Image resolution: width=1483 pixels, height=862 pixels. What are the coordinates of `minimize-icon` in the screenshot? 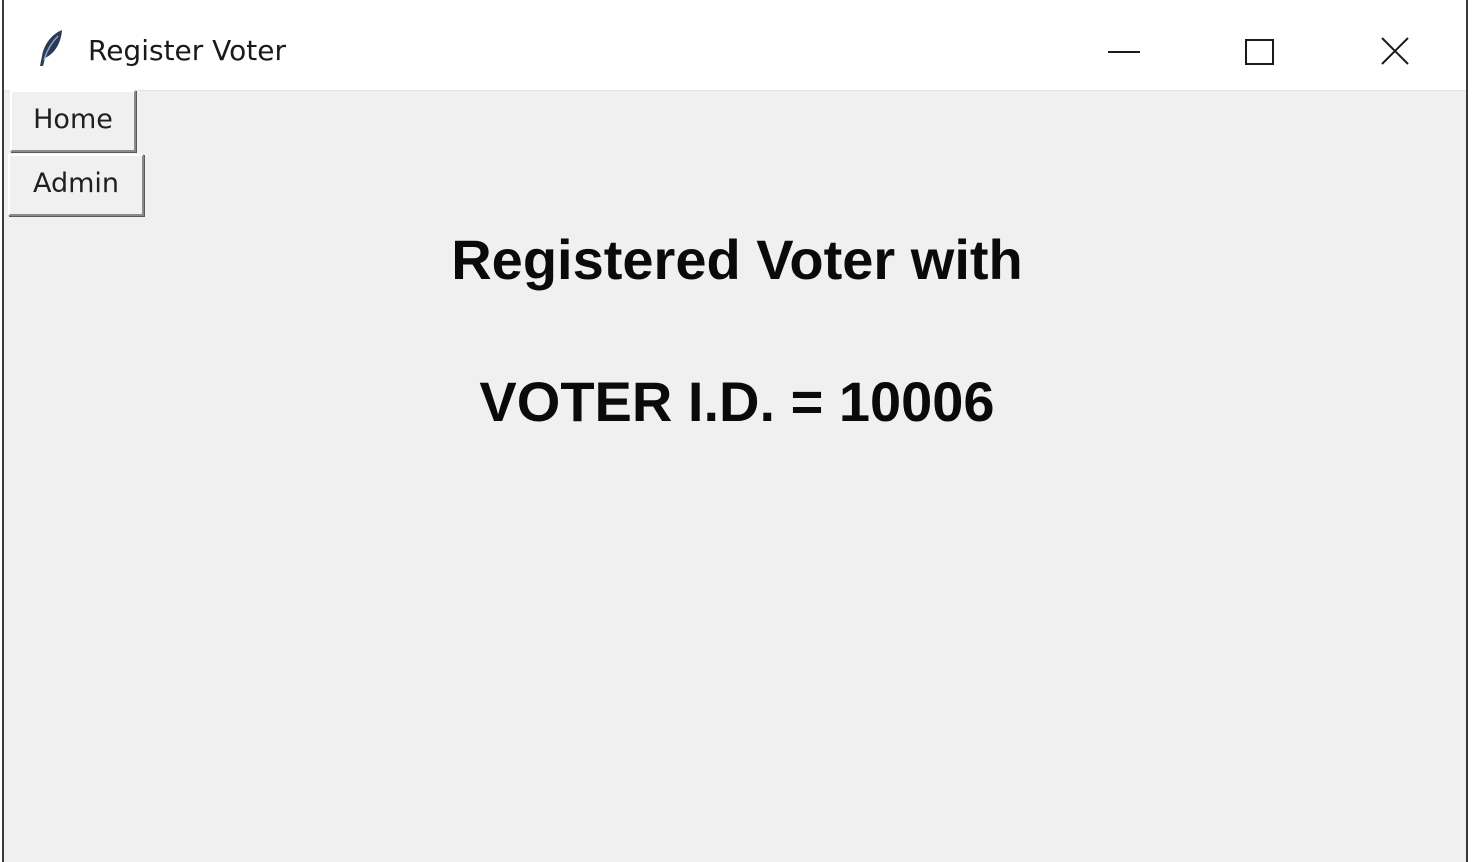 It's located at (1124, 52).